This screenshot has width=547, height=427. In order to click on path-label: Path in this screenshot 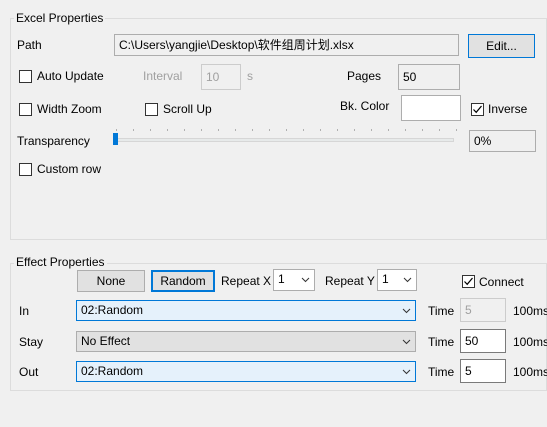, I will do `click(29, 45)`.